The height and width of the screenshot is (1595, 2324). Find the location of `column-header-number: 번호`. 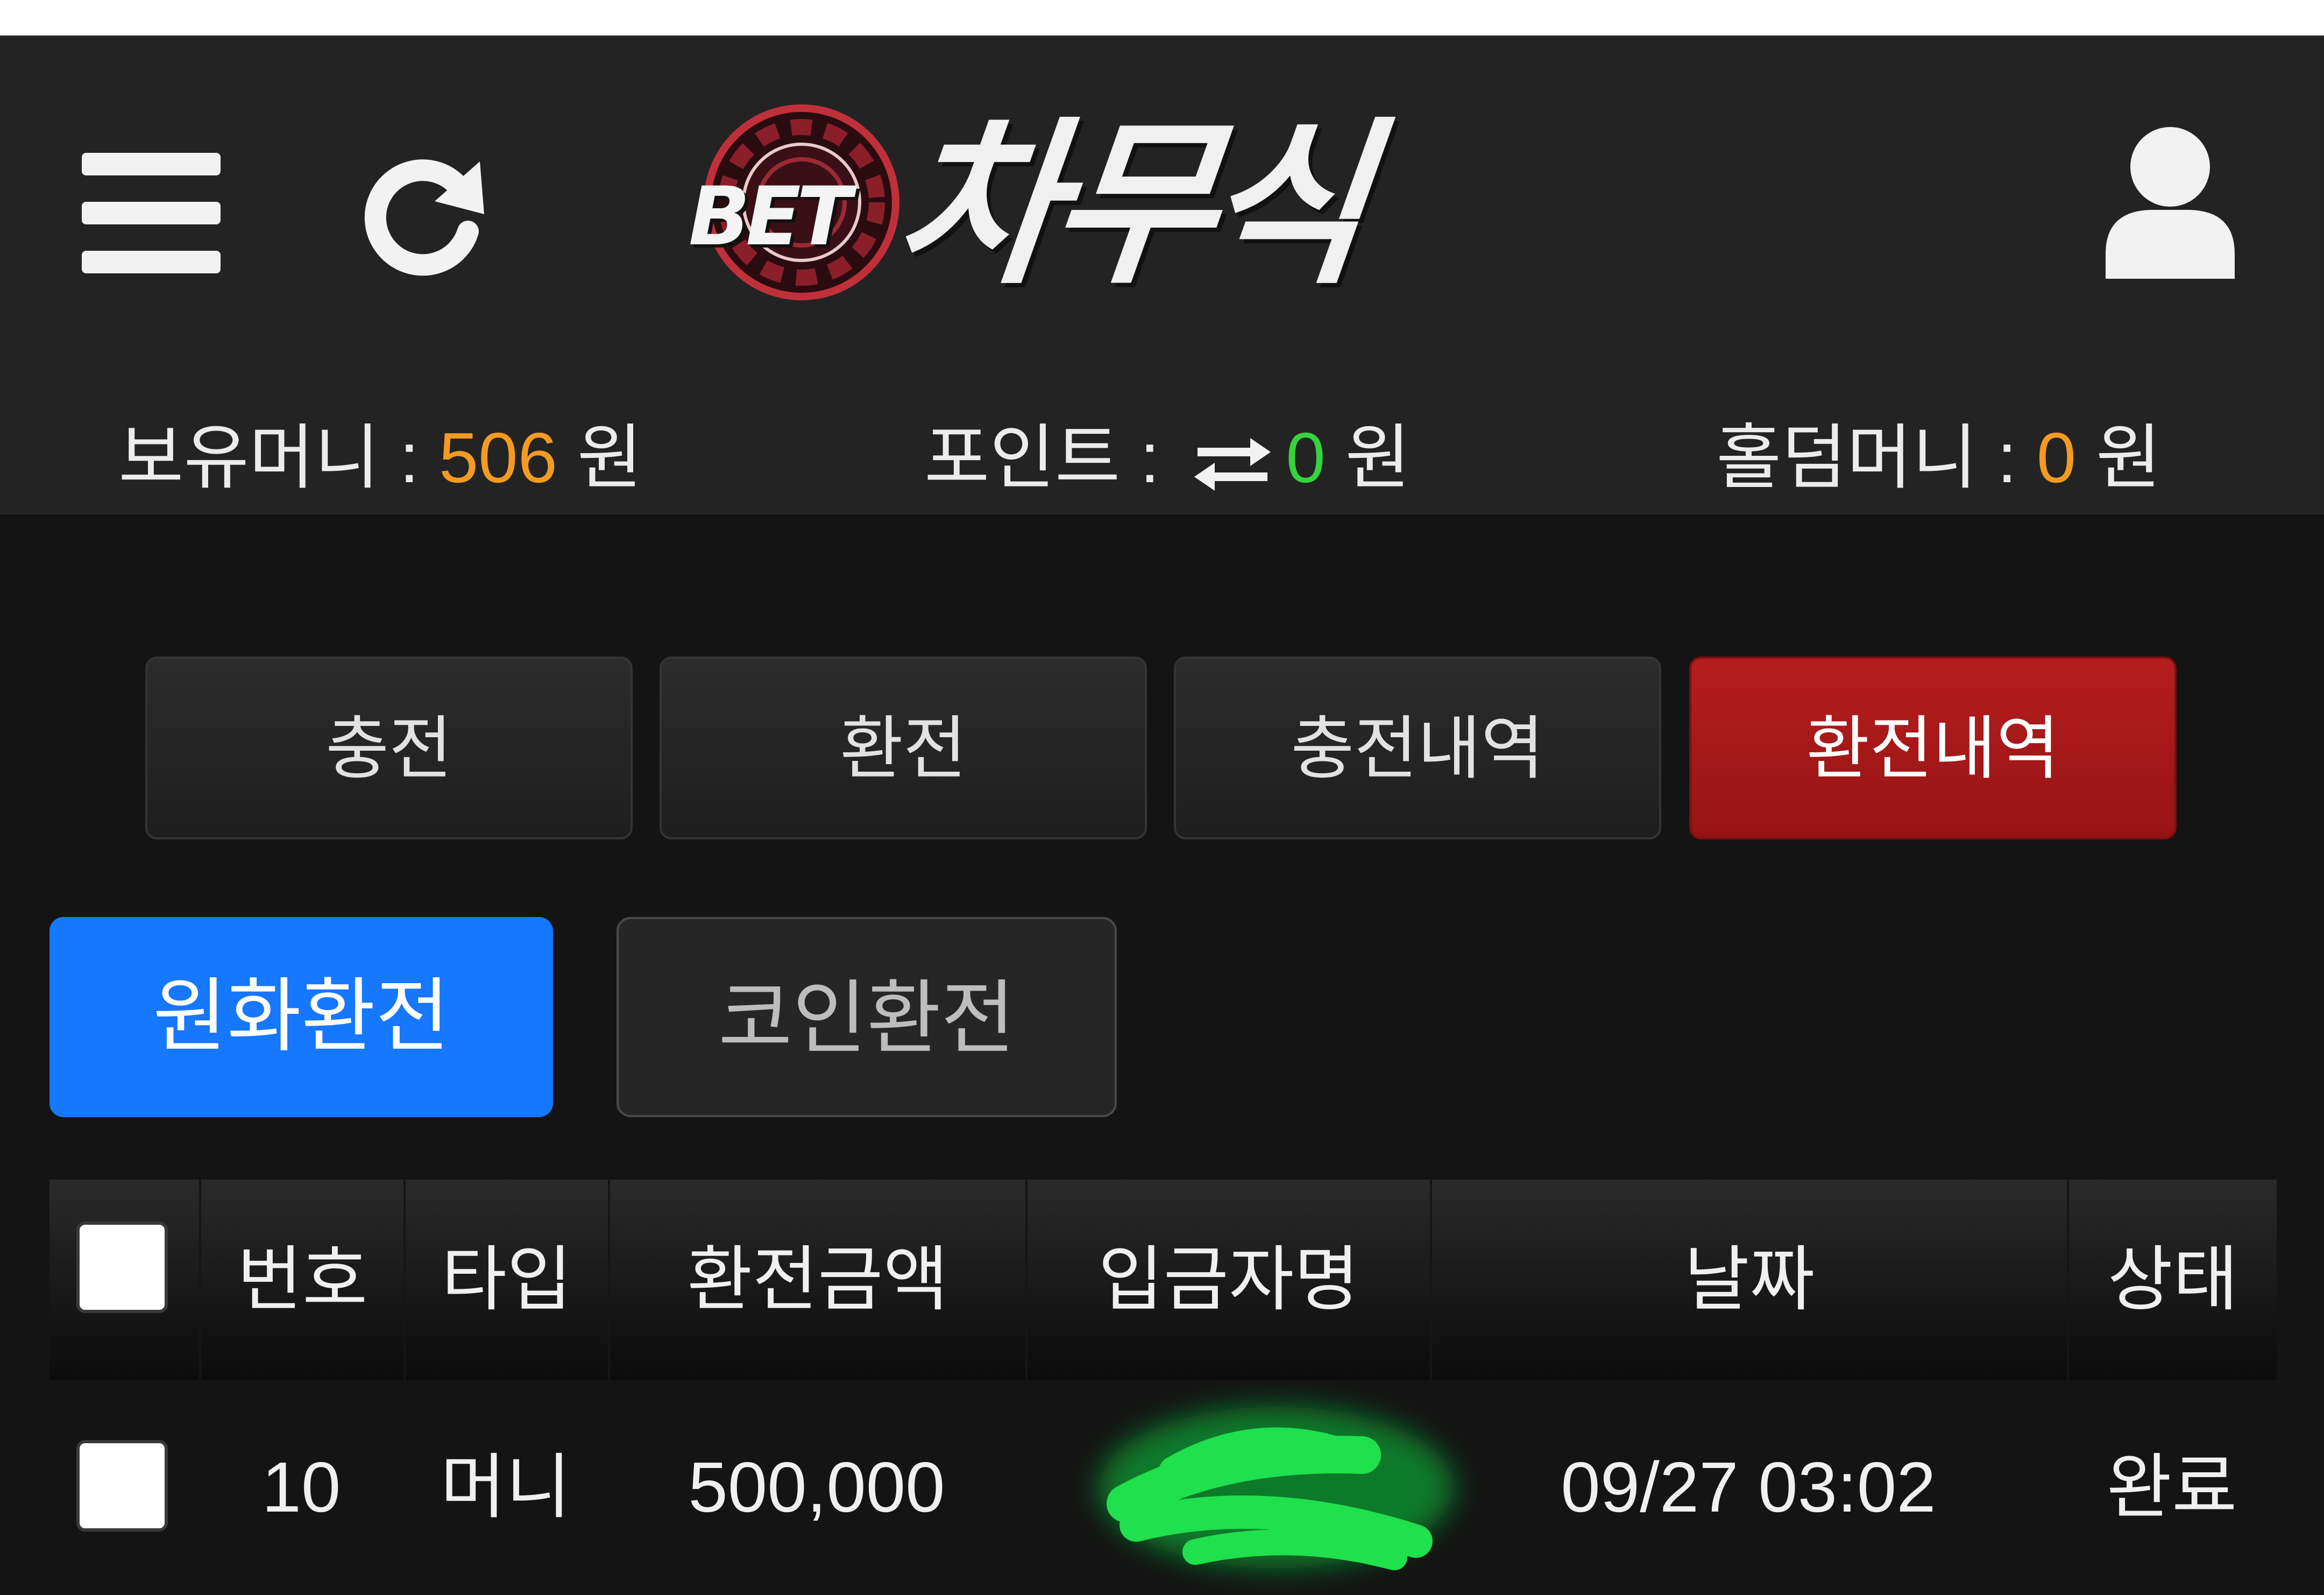

column-header-number: 번호 is located at coordinates (301, 1280).